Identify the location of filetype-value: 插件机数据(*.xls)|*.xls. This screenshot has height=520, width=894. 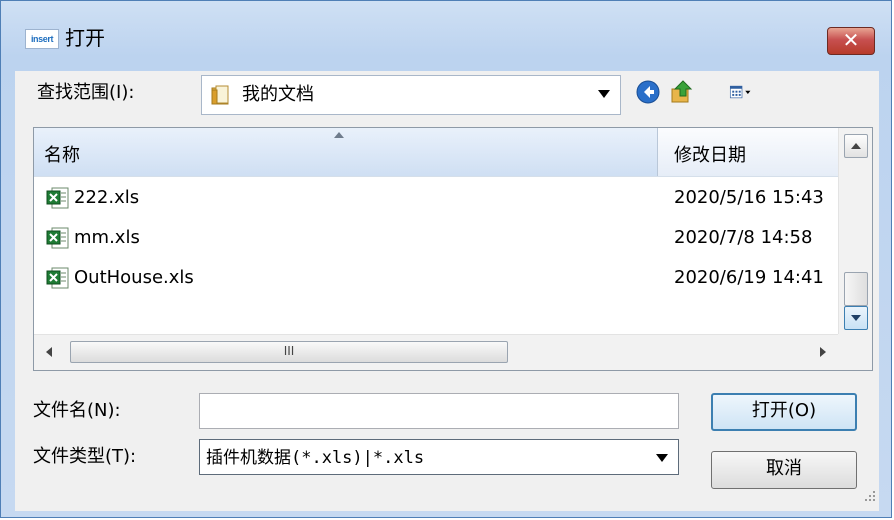
(315, 458).